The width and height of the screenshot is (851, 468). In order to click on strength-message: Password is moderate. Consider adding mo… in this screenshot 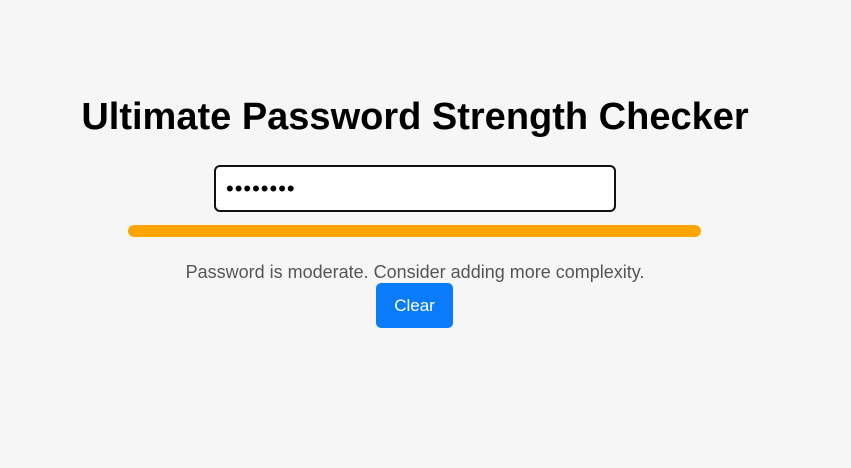, I will do `click(415, 272)`.